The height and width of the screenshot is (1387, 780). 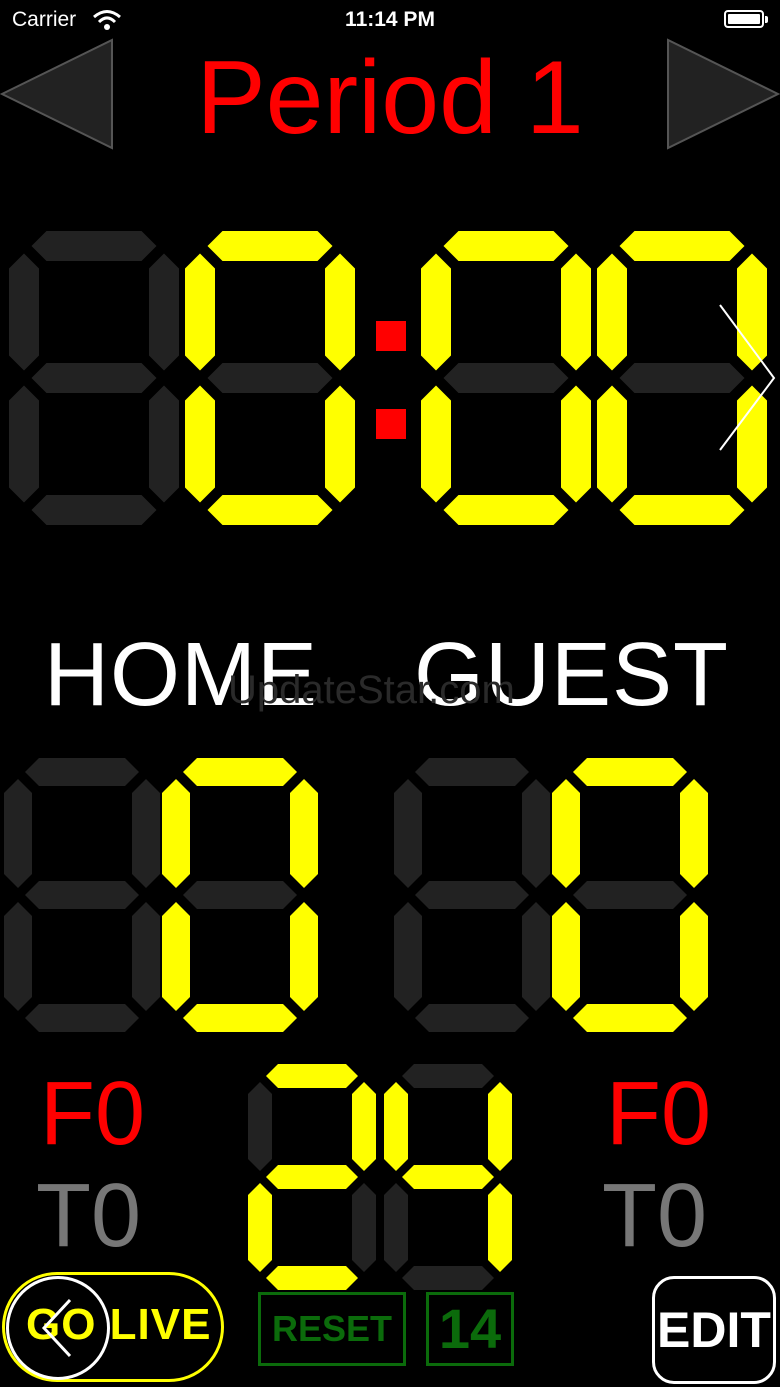 What do you see at coordinates (56, 1328) in the screenshot?
I see `back-arrow-icon` at bounding box center [56, 1328].